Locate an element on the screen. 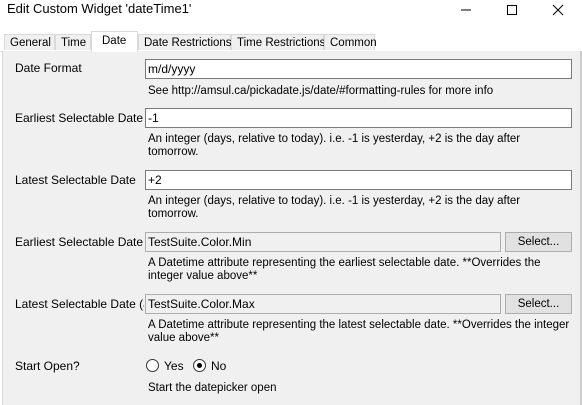 The image size is (582, 405). radio-selected-dot is located at coordinates (199, 365).